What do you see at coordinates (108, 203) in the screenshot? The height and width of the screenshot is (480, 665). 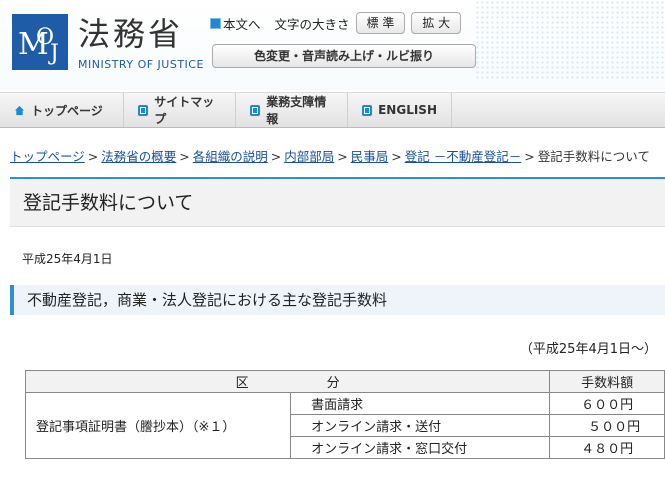 I see `page-title: 登記手数料について` at bounding box center [108, 203].